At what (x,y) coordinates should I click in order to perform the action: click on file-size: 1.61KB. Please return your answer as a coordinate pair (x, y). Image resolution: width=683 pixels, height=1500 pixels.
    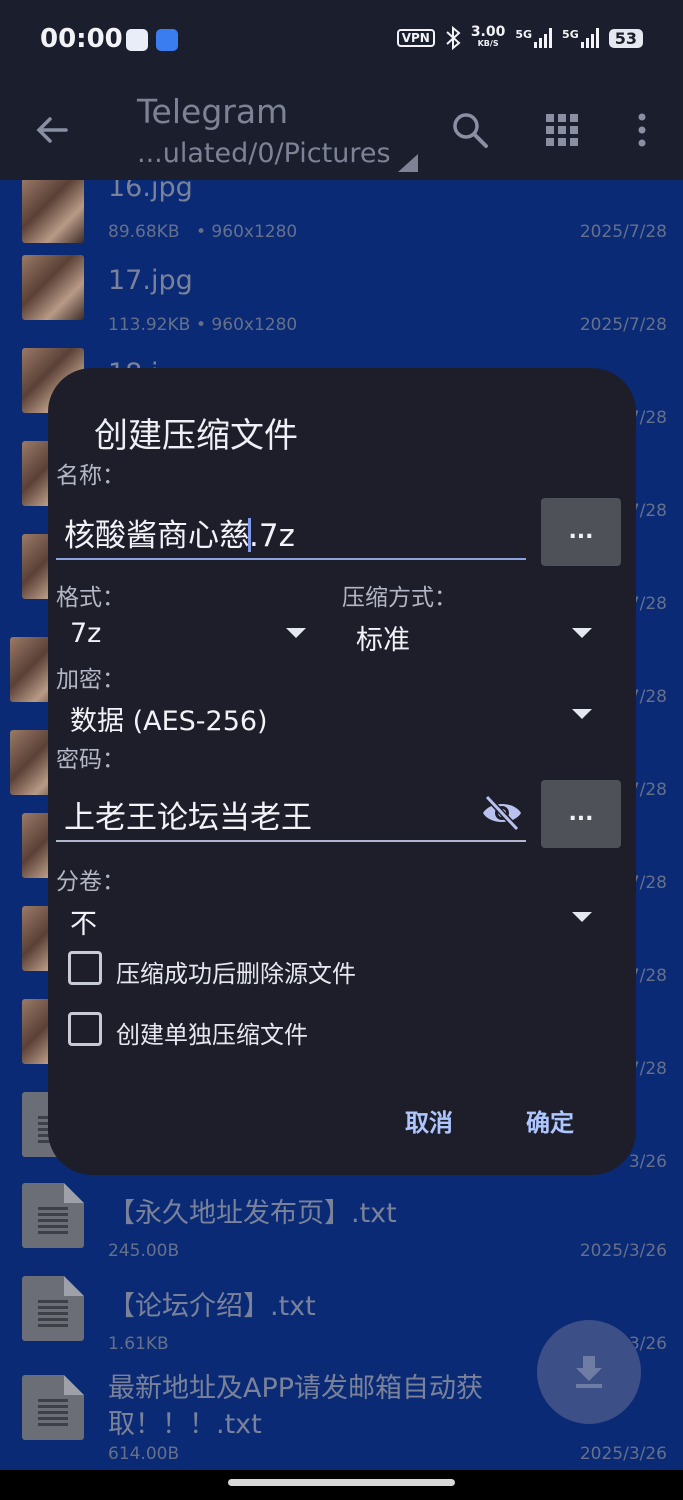
    Looking at the image, I should click on (138, 1344).